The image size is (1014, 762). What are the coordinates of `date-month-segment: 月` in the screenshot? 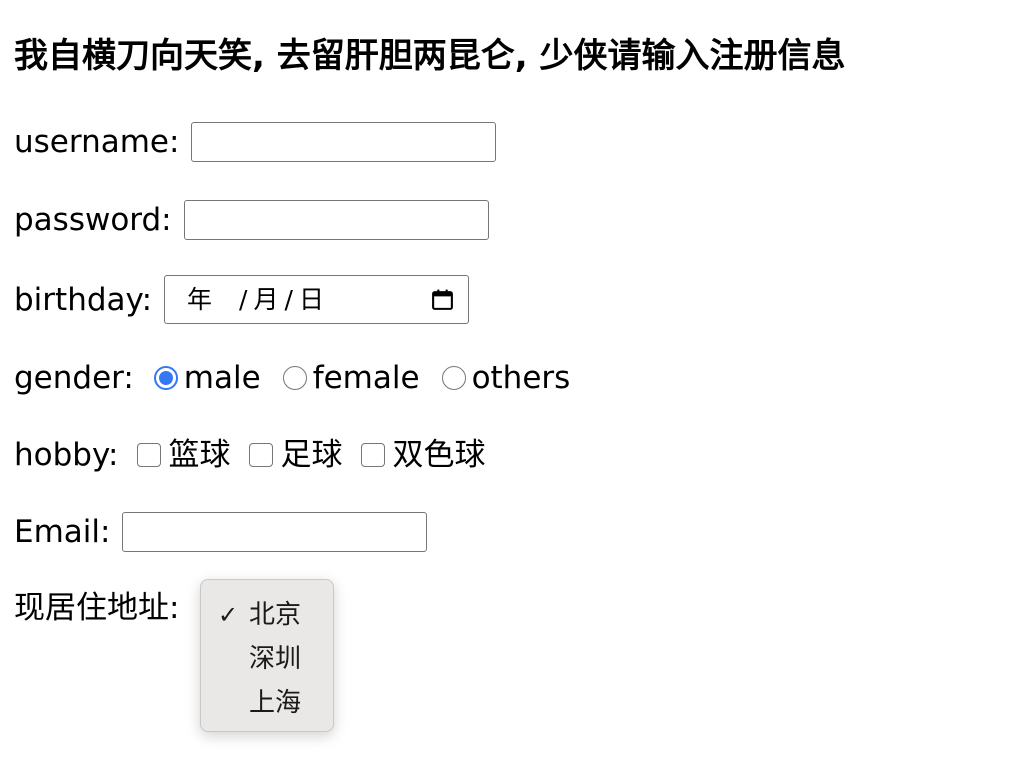 It's located at (265, 300).